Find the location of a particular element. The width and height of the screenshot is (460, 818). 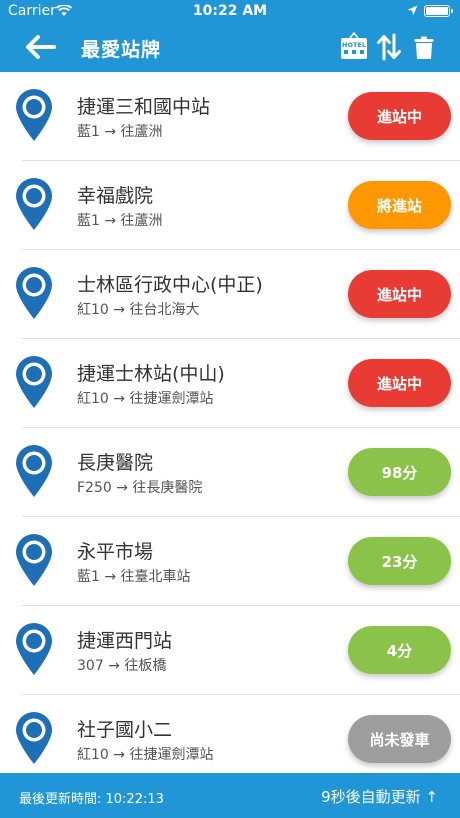

back-arrow-icon is located at coordinates (40, 47).